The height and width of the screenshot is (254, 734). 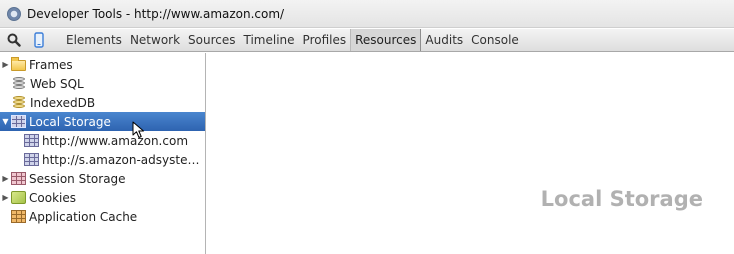 I want to click on tab-elements: Elements, so click(x=94, y=40).